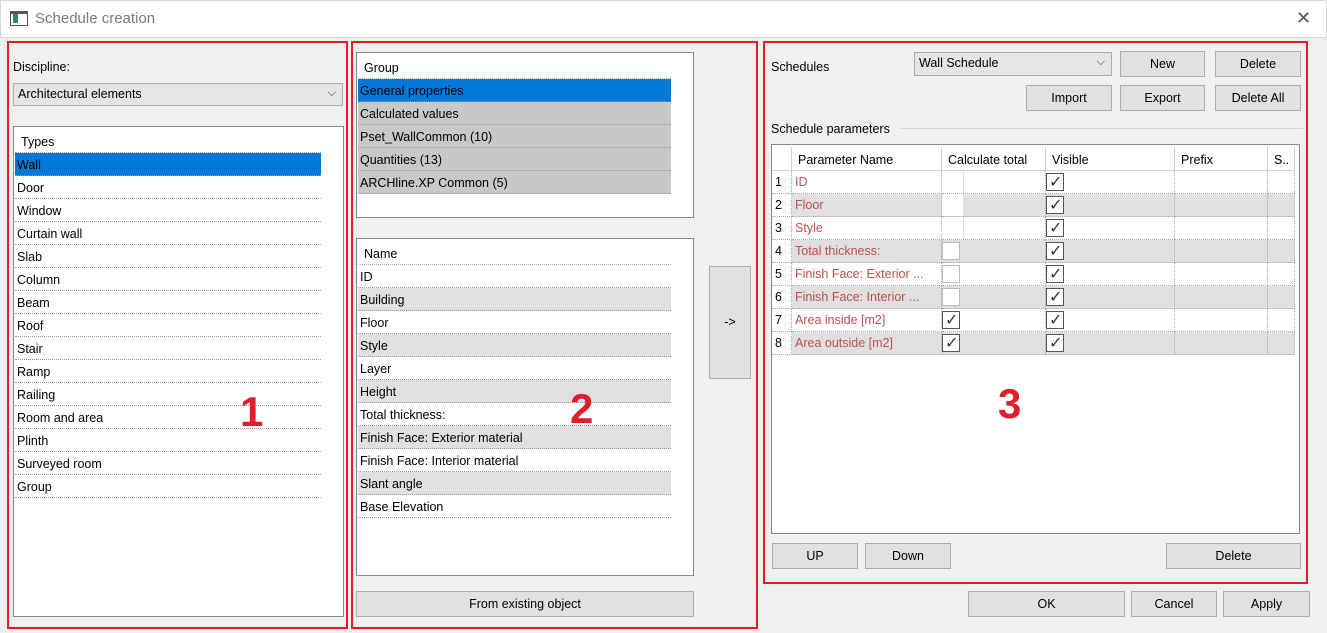  What do you see at coordinates (514, 460) in the screenshot?
I see `name-list-item: Finish Face: Interior material` at bounding box center [514, 460].